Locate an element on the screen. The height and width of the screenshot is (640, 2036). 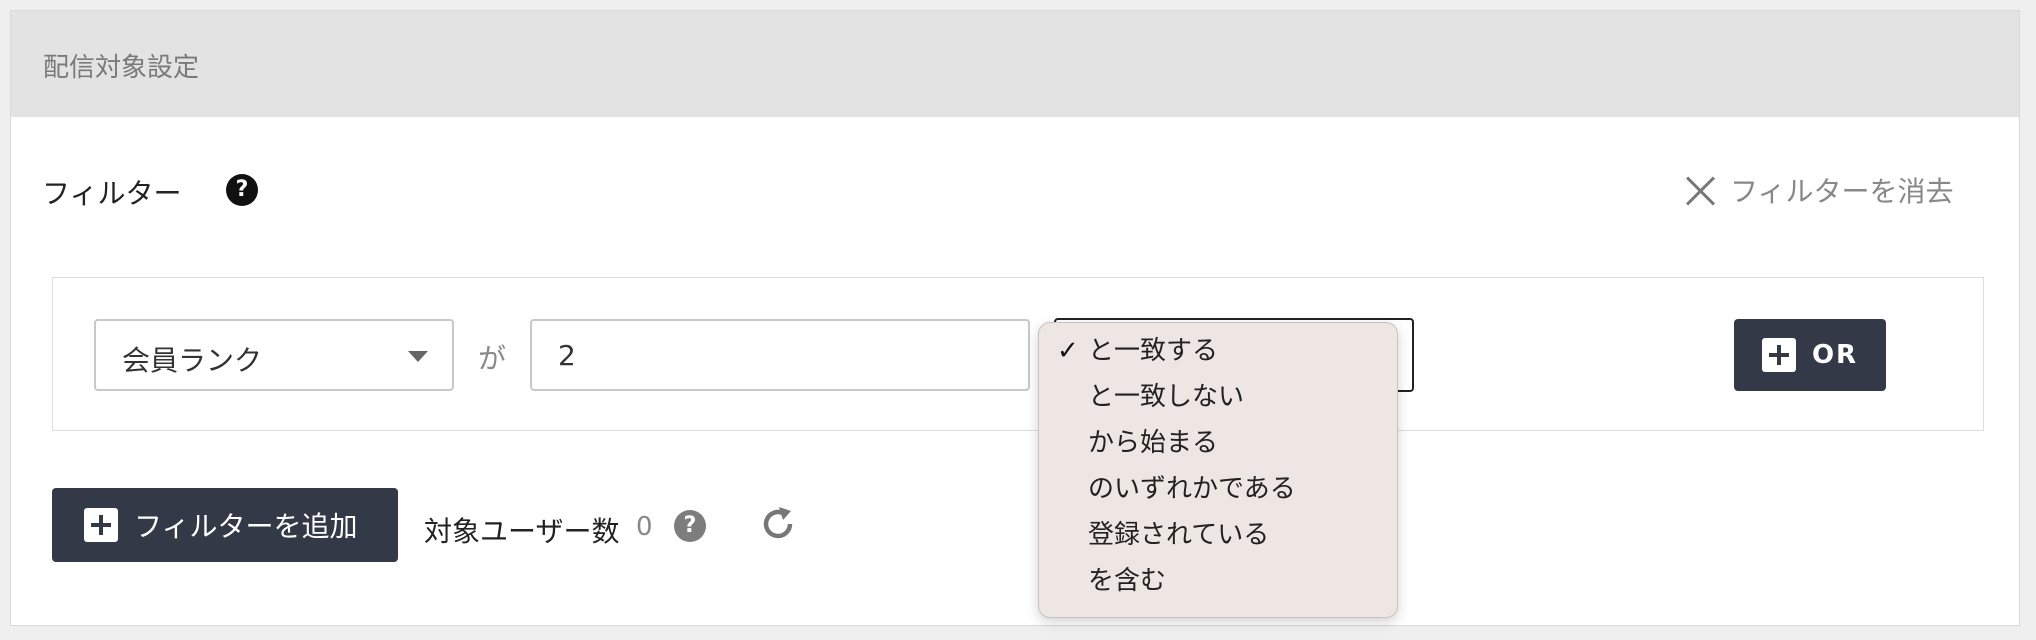
clear-filter-button: フィルターを消去 is located at coordinates (1818, 190).